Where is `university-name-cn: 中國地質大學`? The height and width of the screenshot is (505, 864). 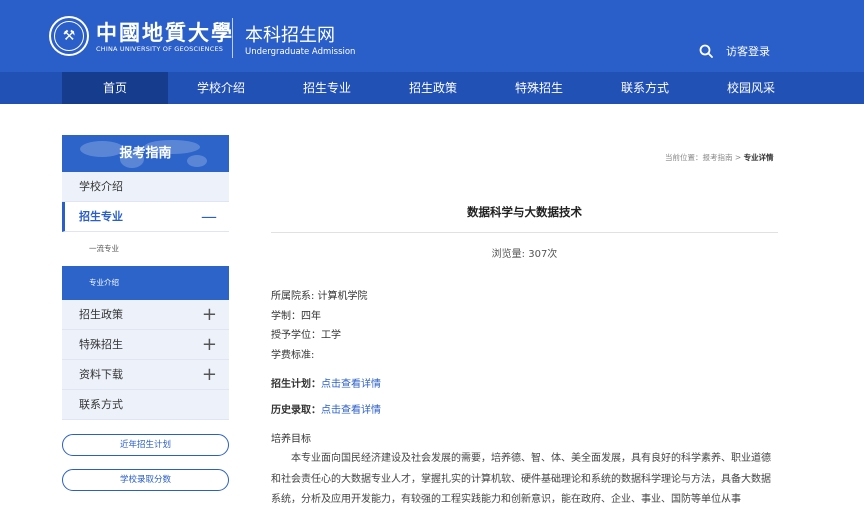 university-name-cn: 中國地質大學 is located at coordinates (165, 32).